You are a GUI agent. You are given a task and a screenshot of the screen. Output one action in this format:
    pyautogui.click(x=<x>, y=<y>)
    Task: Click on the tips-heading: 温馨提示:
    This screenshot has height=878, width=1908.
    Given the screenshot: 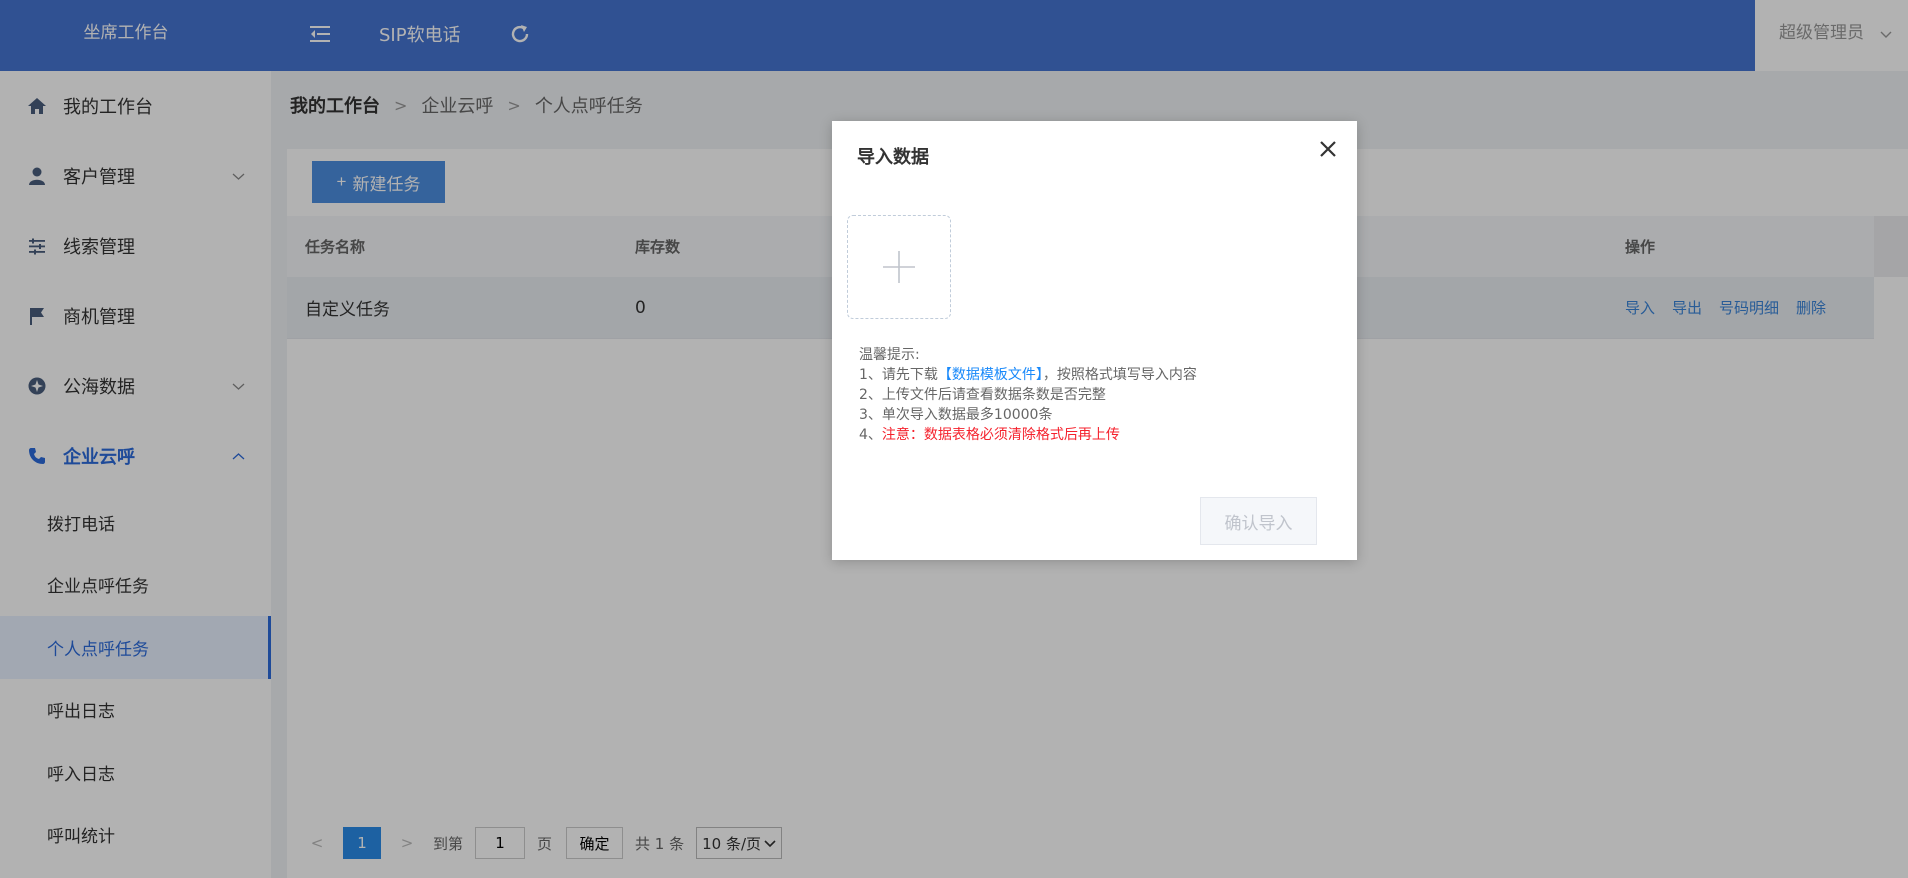 What is the action you would take?
    pyautogui.click(x=889, y=355)
    